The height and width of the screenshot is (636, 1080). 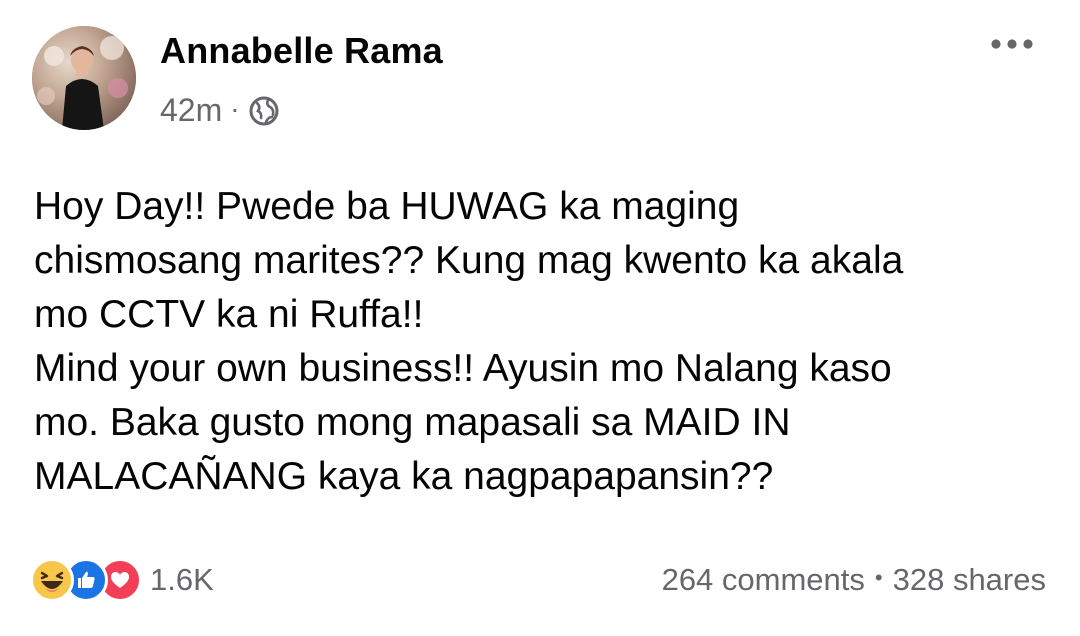 I want to click on more-options-icon, so click(x=1012, y=44).